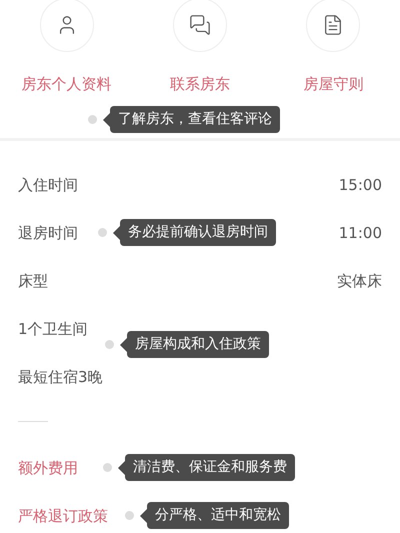 The height and width of the screenshot is (533, 400). I want to click on detail-label: 退房时间, so click(48, 233).